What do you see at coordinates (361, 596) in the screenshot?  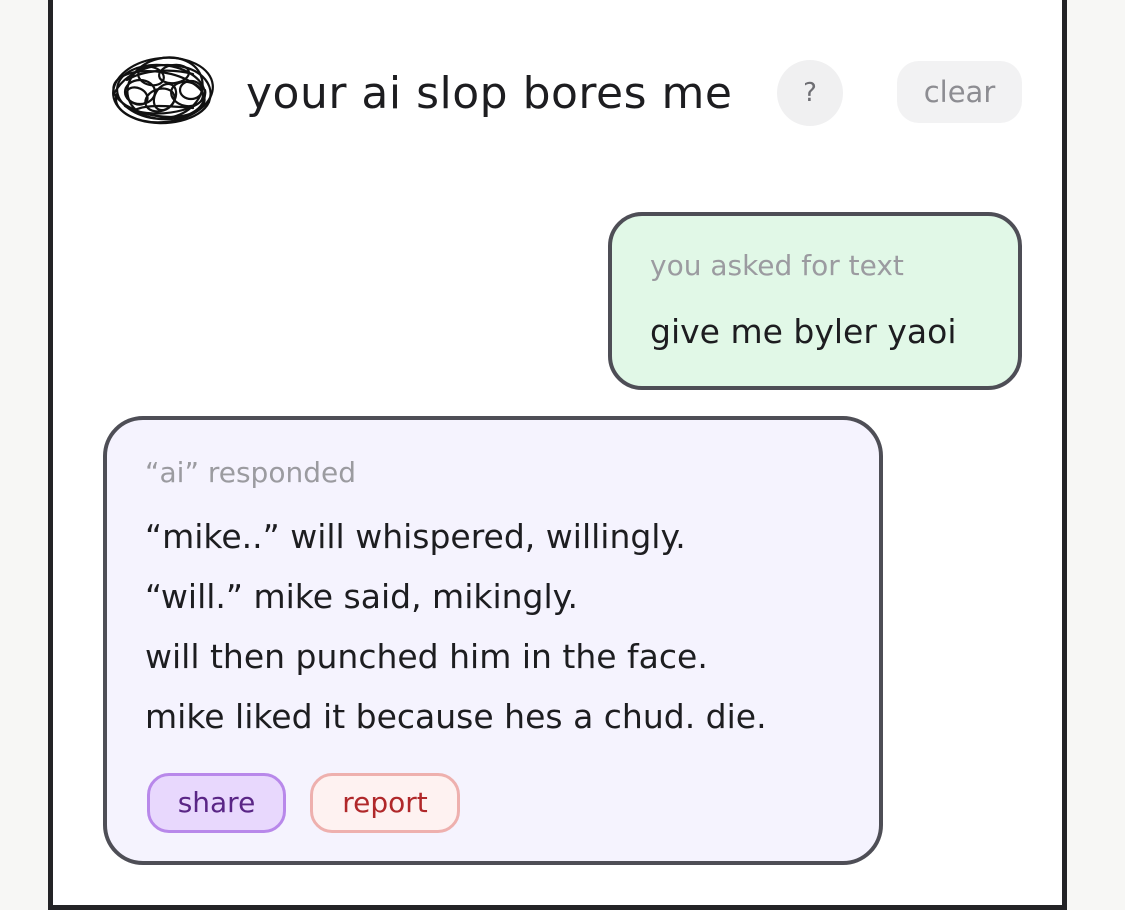 I see `ai-response-line: “will.” mike said, mikingly.` at bounding box center [361, 596].